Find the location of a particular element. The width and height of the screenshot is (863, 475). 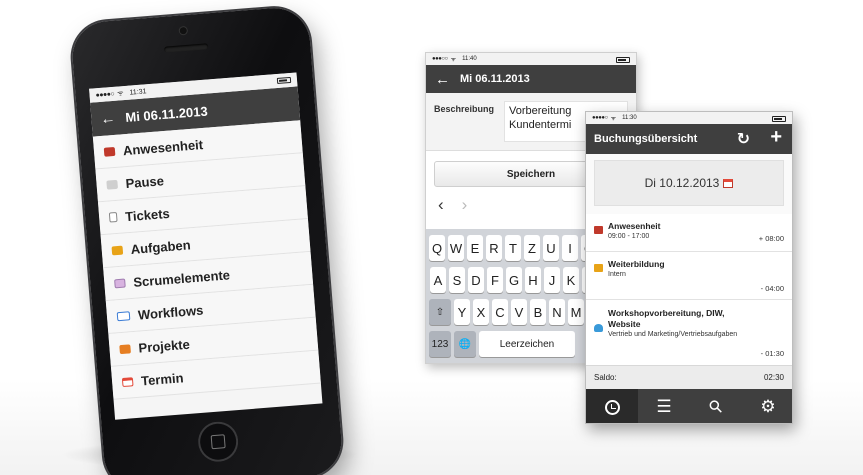

menu-item-label: Pause is located at coordinates (144, 181).